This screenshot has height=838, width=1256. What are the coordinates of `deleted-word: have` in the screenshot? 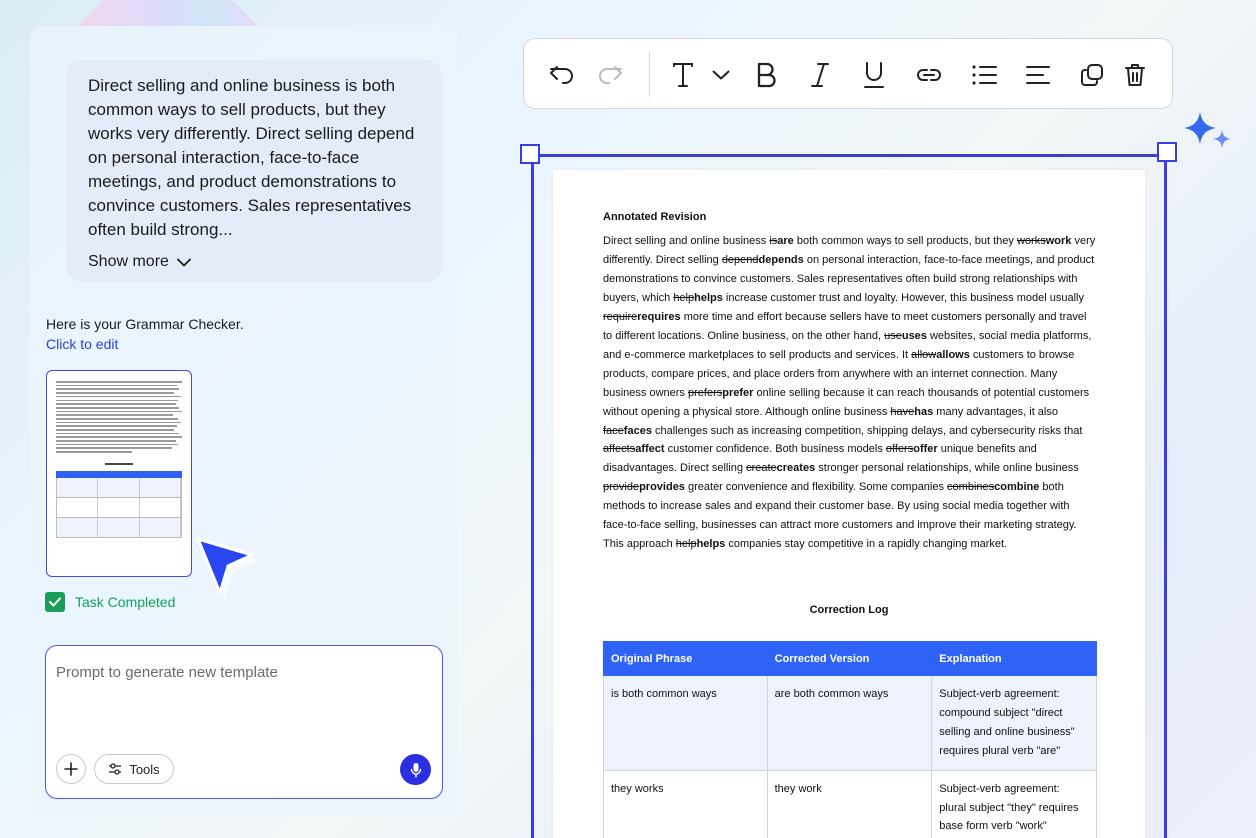 It's located at (902, 411).